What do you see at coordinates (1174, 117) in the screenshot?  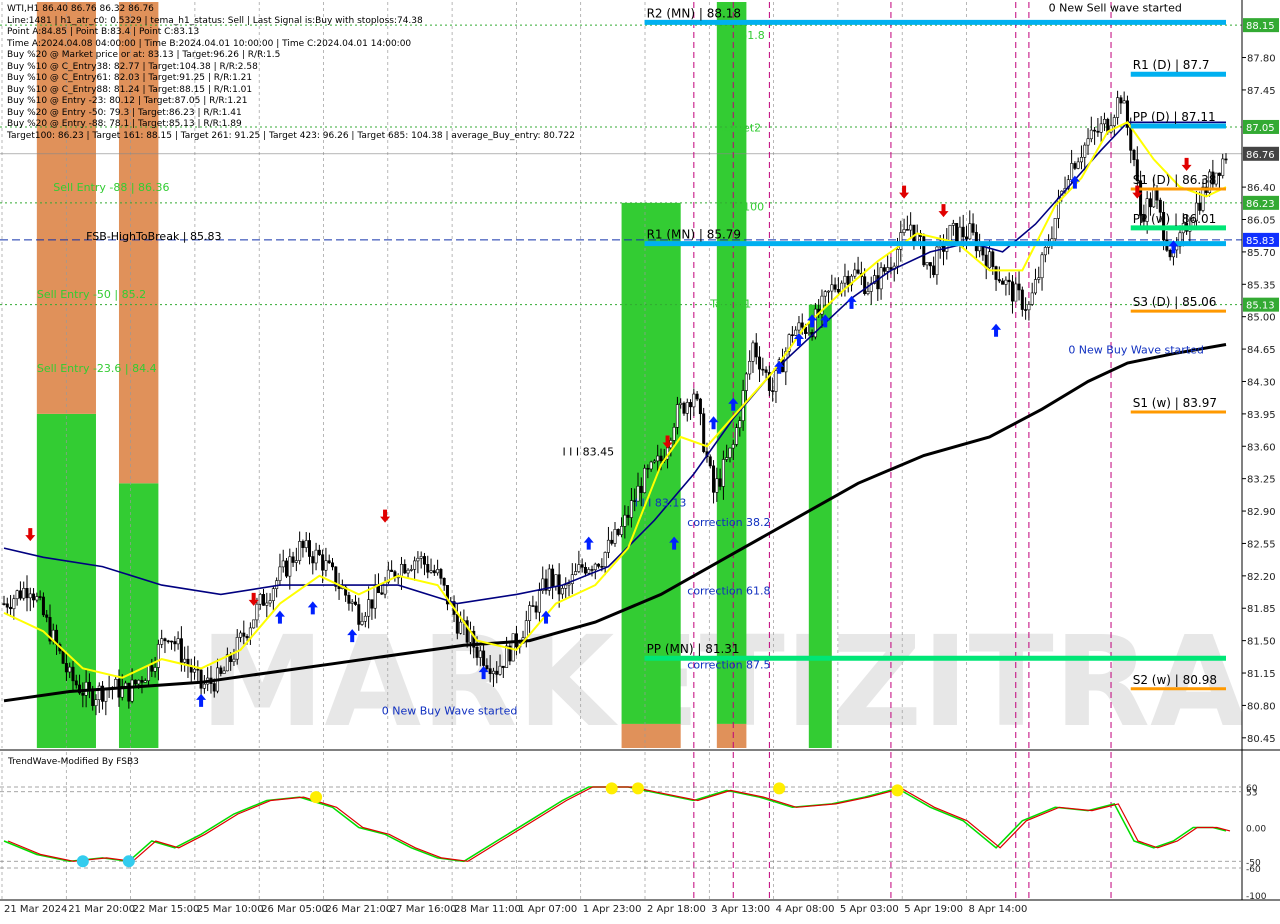 I see `pivot-label: PP (D) | 87.11` at bounding box center [1174, 117].